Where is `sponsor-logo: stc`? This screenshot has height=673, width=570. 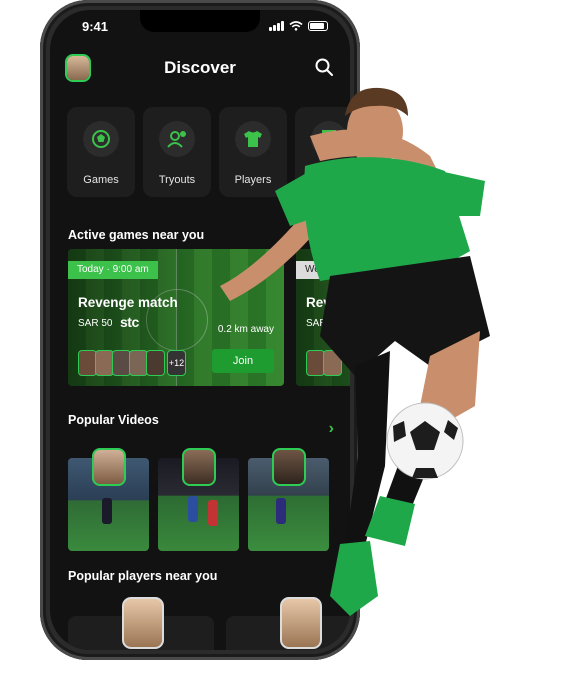
sponsor-logo: stc is located at coordinates (129, 322).